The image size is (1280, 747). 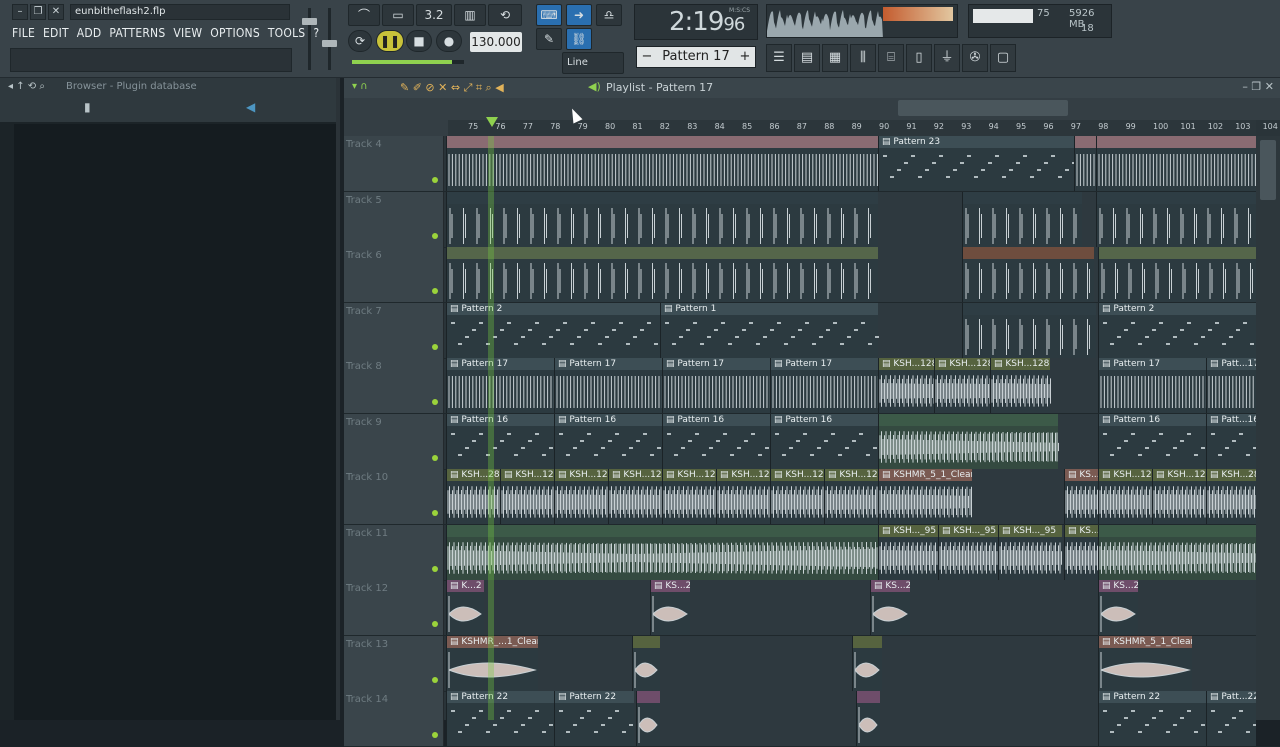 What do you see at coordinates (56, 35) in the screenshot?
I see `menu-item-edit: EDIT` at bounding box center [56, 35].